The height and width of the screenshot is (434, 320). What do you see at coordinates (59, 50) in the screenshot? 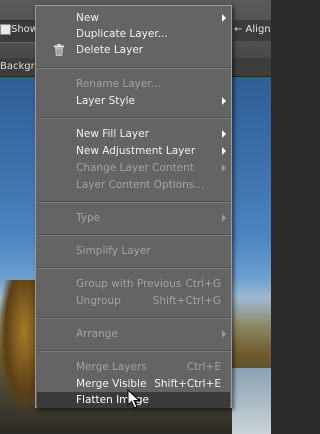
I see `trash-icon` at bounding box center [59, 50].